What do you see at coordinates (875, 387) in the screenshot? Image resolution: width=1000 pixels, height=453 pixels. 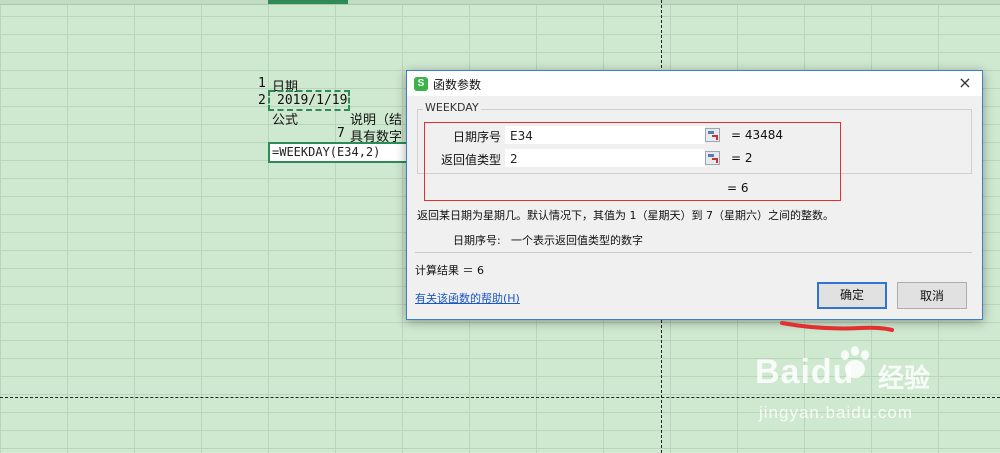 I see `baidu-watermark: Baidu 经验 jingyan.baidu.com` at bounding box center [875, 387].